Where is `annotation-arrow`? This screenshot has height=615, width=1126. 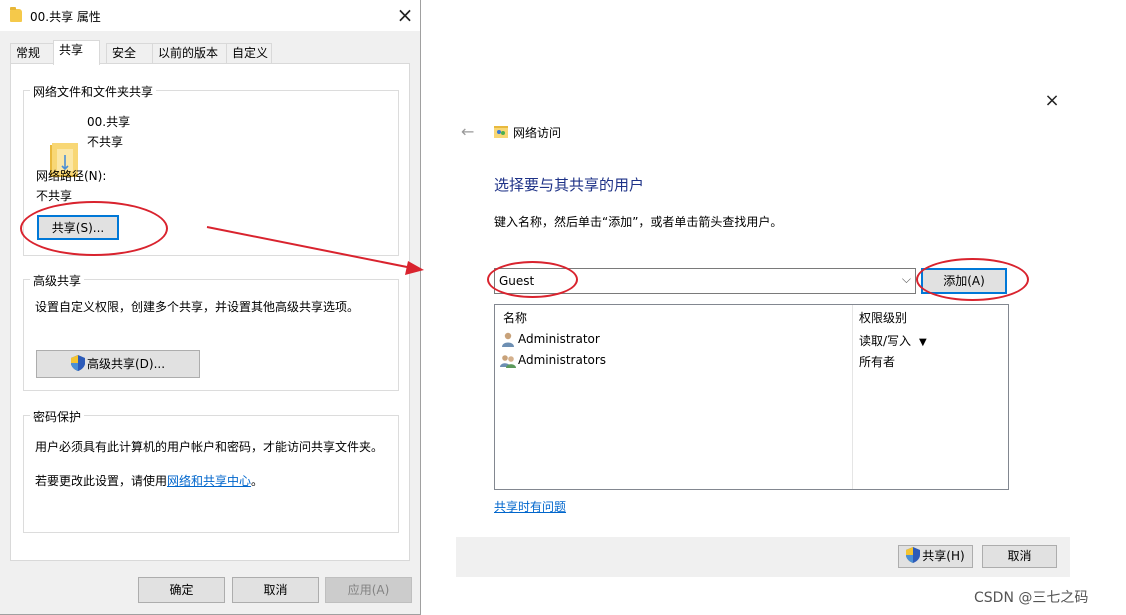 annotation-arrow is located at coordinates (315, 250).